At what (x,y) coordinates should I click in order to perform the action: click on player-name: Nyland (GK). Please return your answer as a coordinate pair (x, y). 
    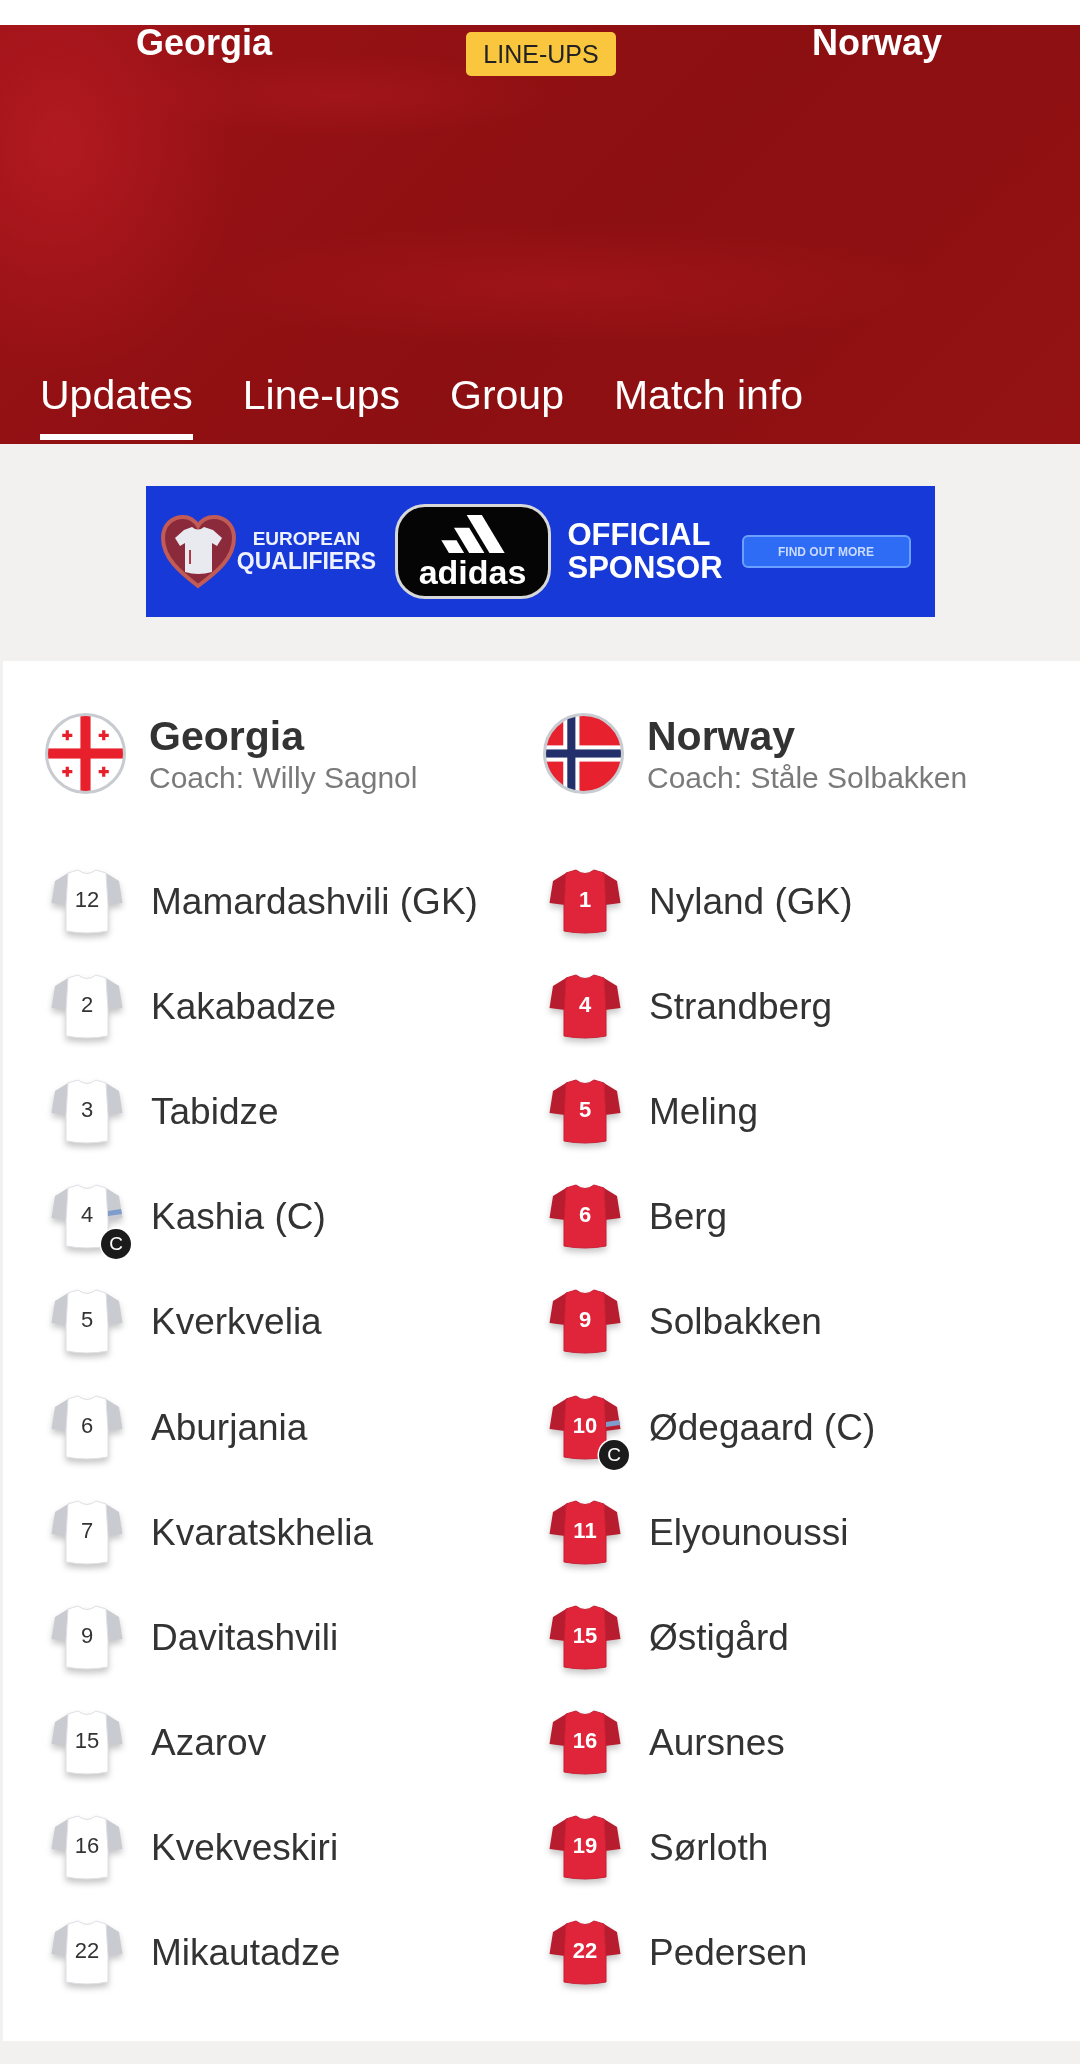
    Looking at the image, I should click on (751, 901).